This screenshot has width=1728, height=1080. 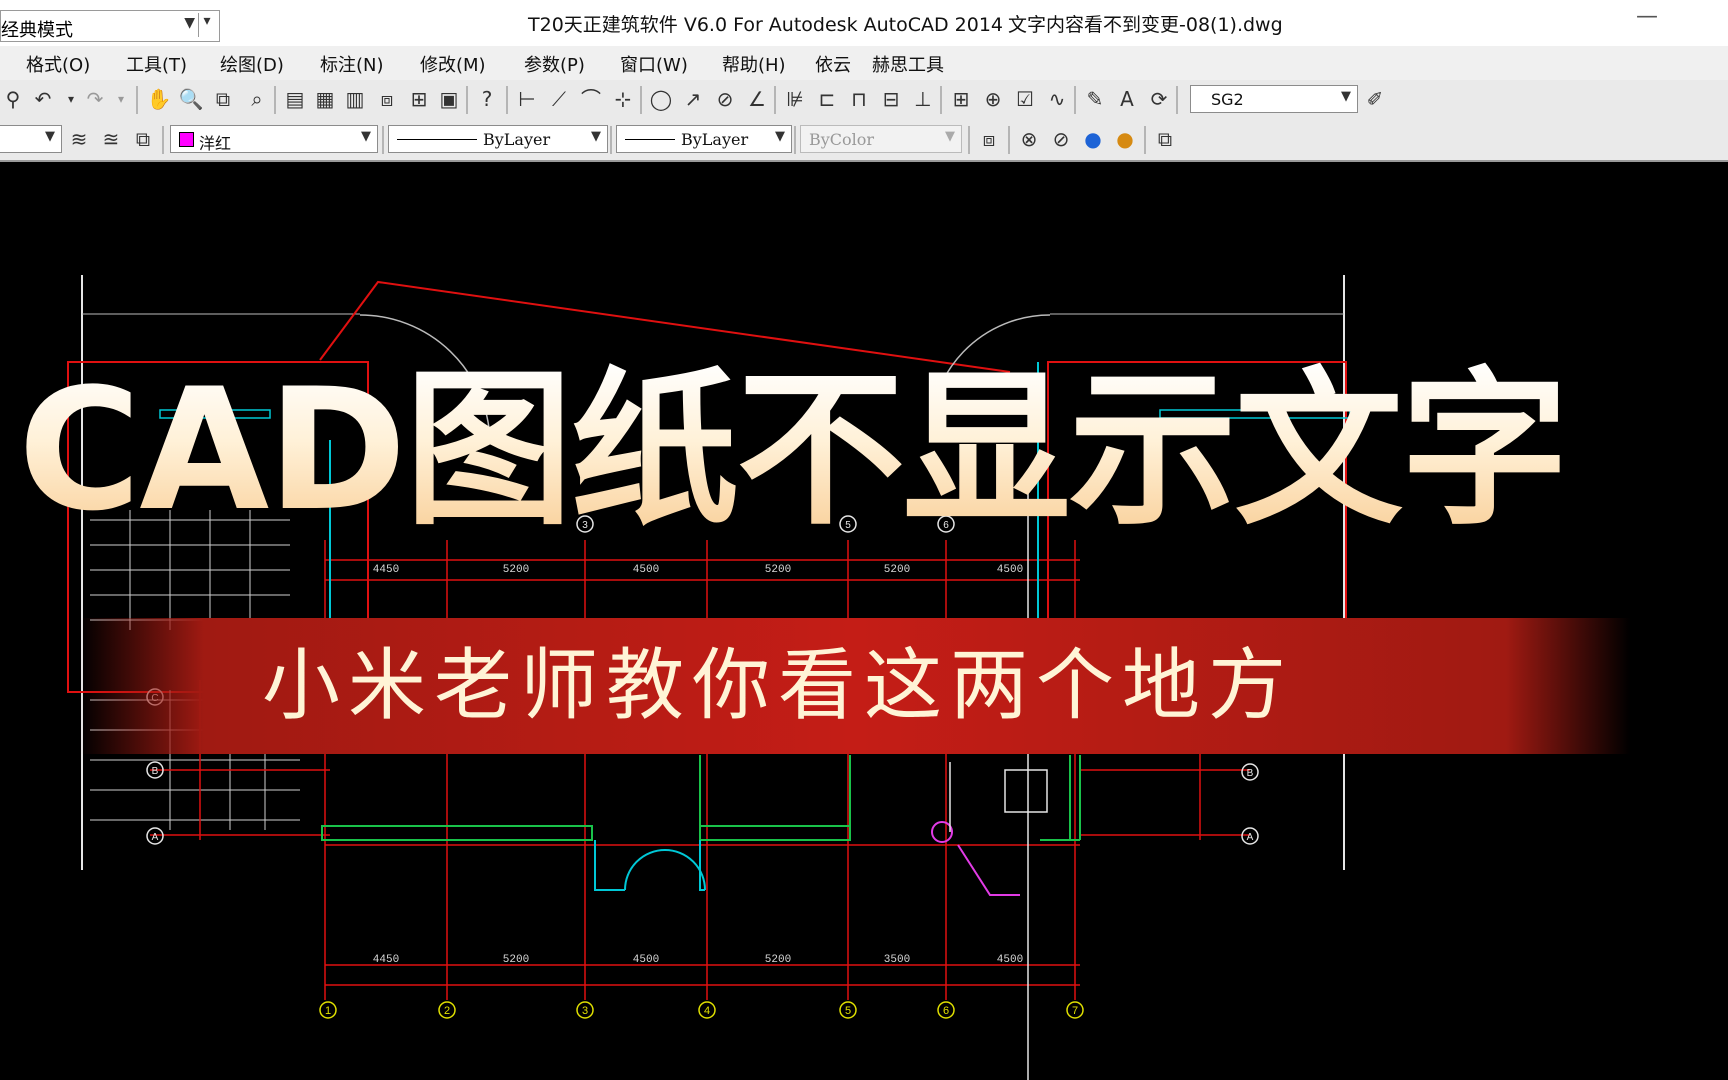 I want to click on quick-dimension-icon: ⊯, so click(x=795, y=99).